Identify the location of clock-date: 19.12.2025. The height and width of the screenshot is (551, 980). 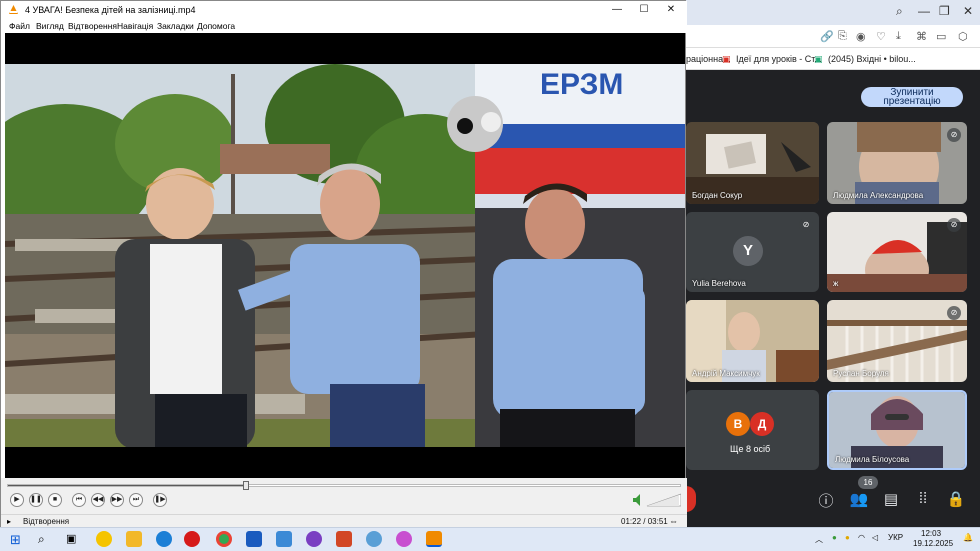
(933, 543).